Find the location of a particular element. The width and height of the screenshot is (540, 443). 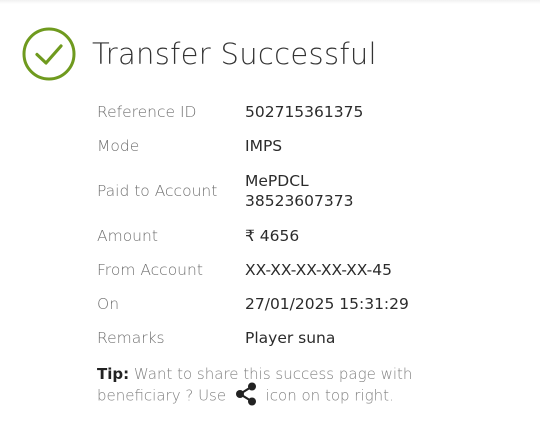

from-account-label: From Account is located at coordinates (150, 270).